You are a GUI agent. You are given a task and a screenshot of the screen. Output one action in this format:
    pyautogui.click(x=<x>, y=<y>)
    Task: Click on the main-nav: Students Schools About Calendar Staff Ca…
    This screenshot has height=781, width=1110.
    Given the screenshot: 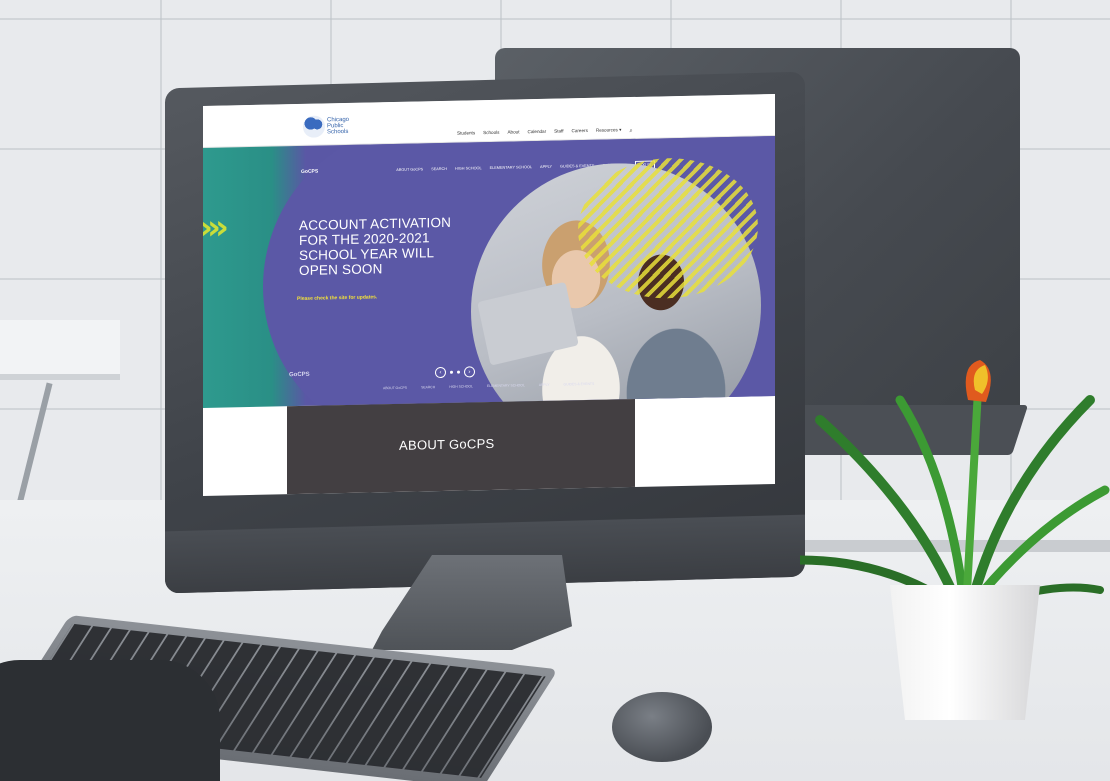 What is the action you would take?
    pyautogui.click(x=545, y=133)
    